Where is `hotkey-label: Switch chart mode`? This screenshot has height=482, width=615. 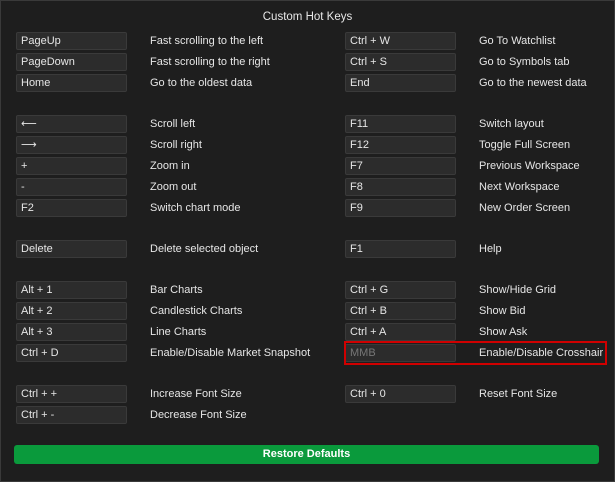
hotkey-label: Switch chart mode is located at coordinates (195, 208).